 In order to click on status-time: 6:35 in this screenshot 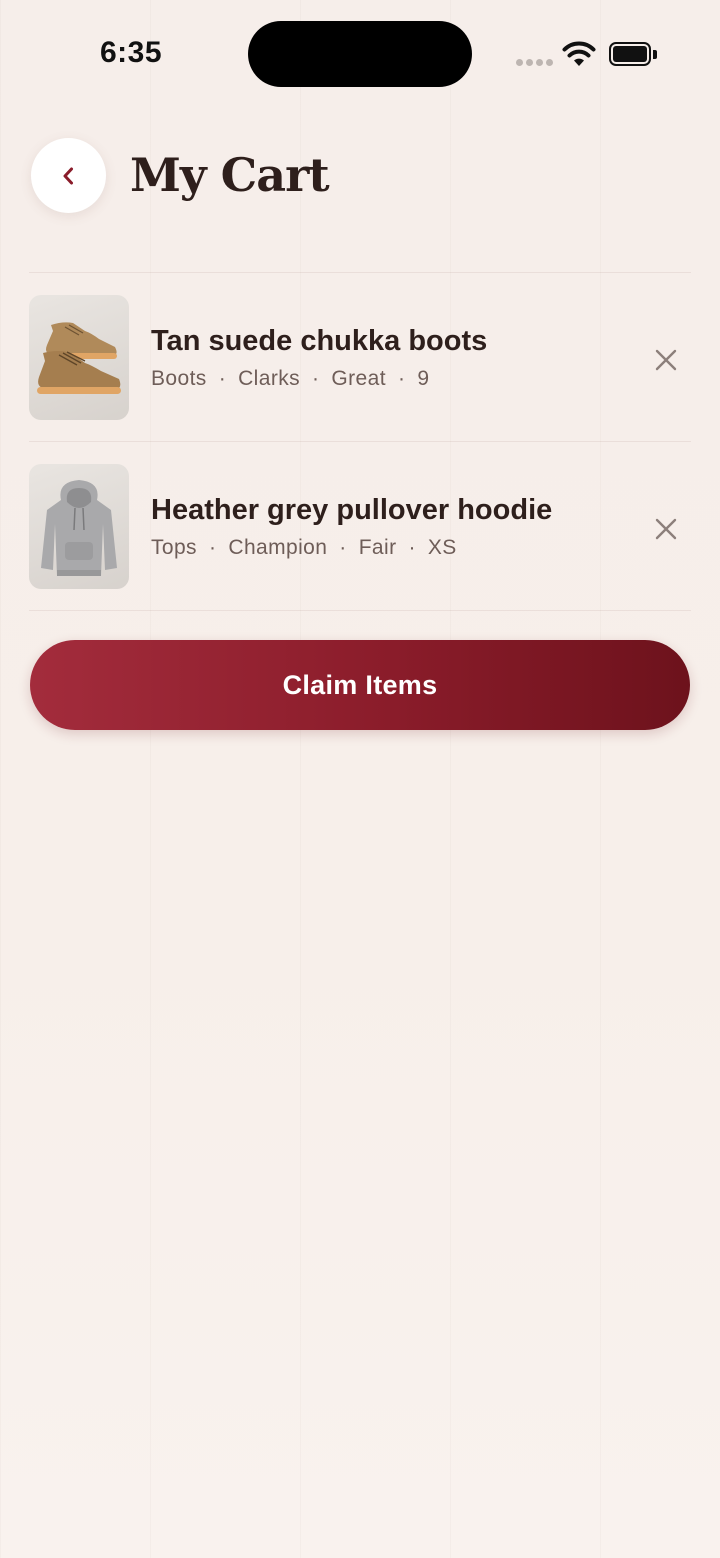, I will do `click(131, 52)`.